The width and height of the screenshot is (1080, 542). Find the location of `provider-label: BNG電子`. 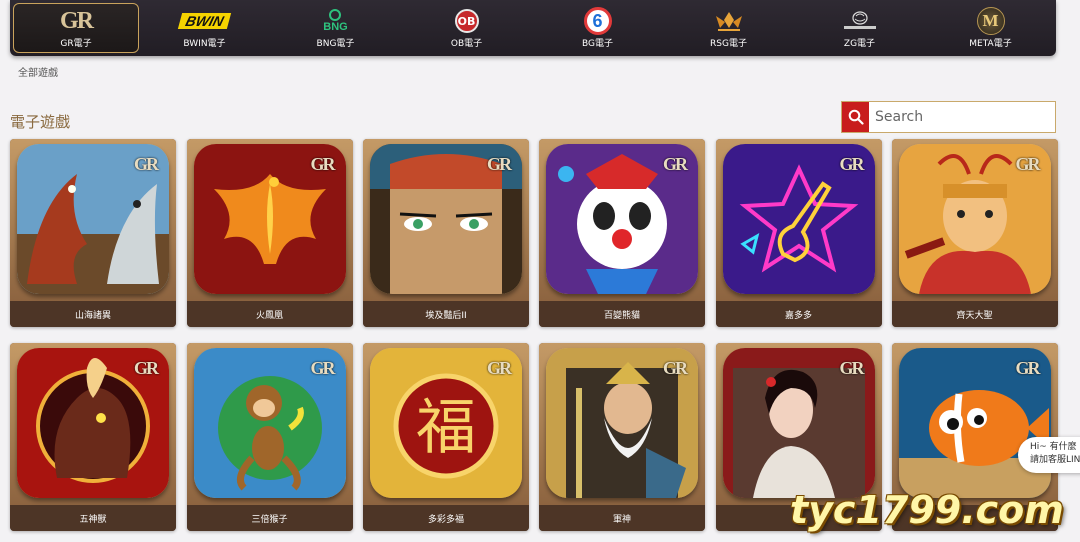

provider-label: BNG電子 is located at coordinates (335, 44).